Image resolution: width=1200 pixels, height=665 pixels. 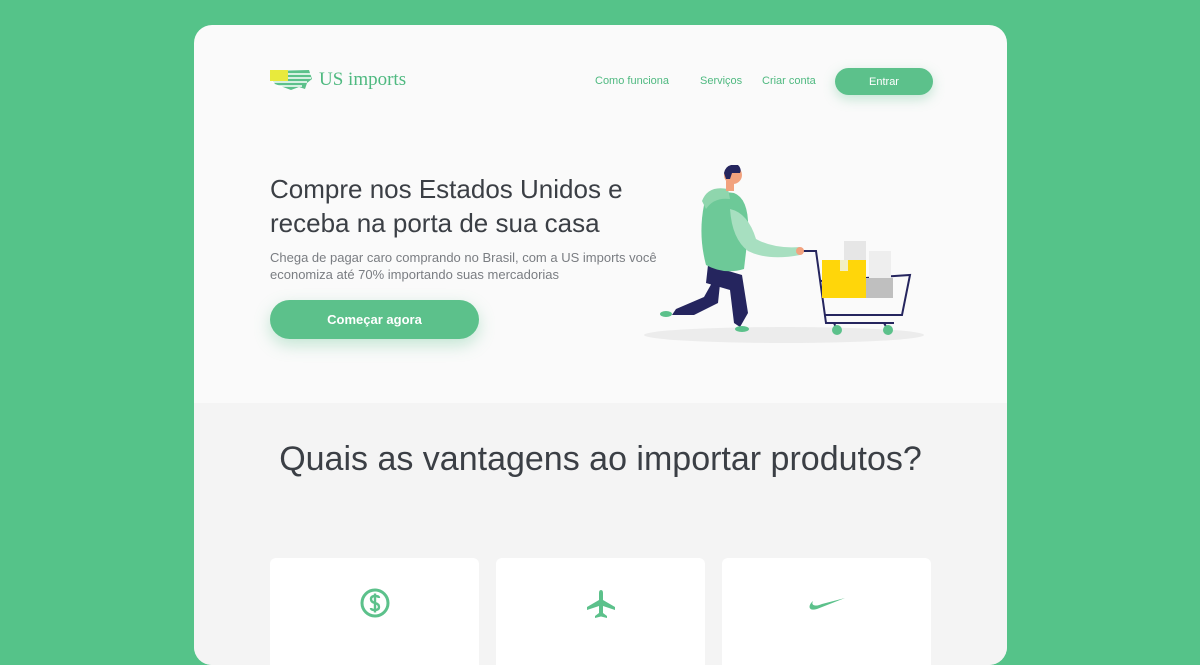 I want to click on login-button: Entrar, so click(x=884, y=81).